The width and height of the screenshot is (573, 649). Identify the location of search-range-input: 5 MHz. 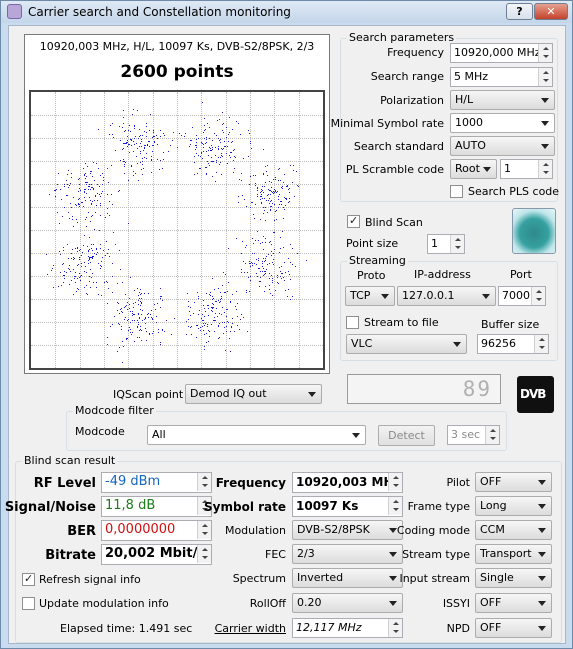
(501, 77).